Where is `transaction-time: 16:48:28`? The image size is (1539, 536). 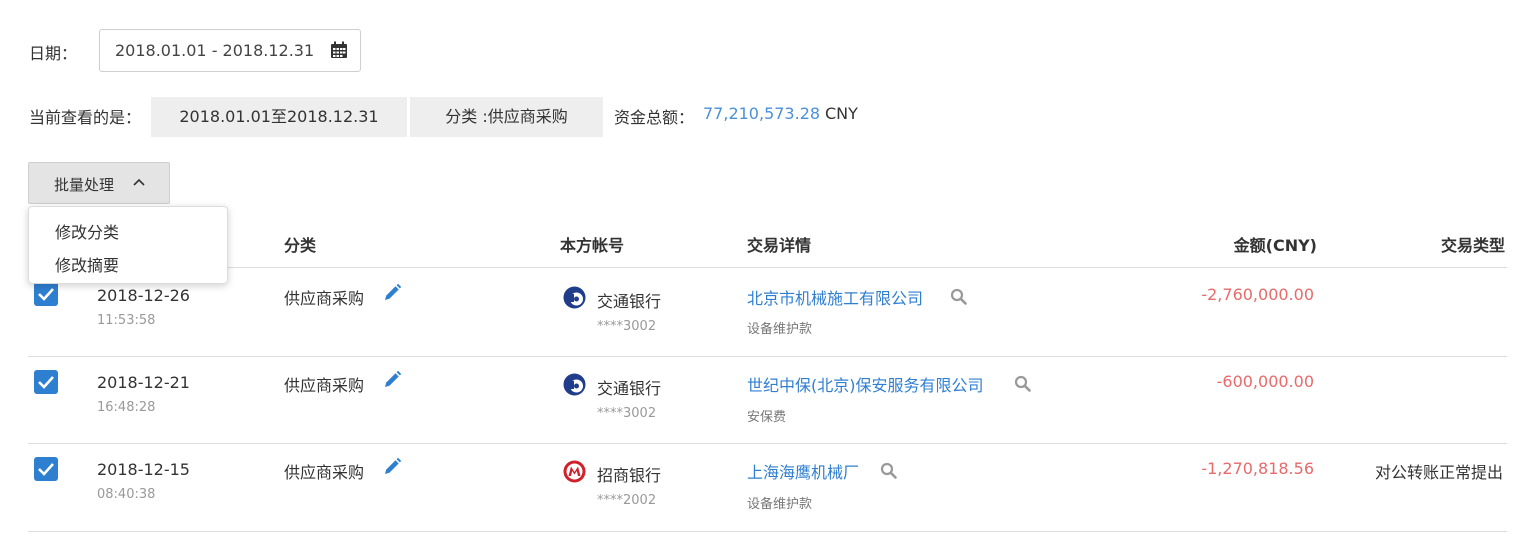 transaction-time: 16:48:28 is located at coordinates (126, 407).